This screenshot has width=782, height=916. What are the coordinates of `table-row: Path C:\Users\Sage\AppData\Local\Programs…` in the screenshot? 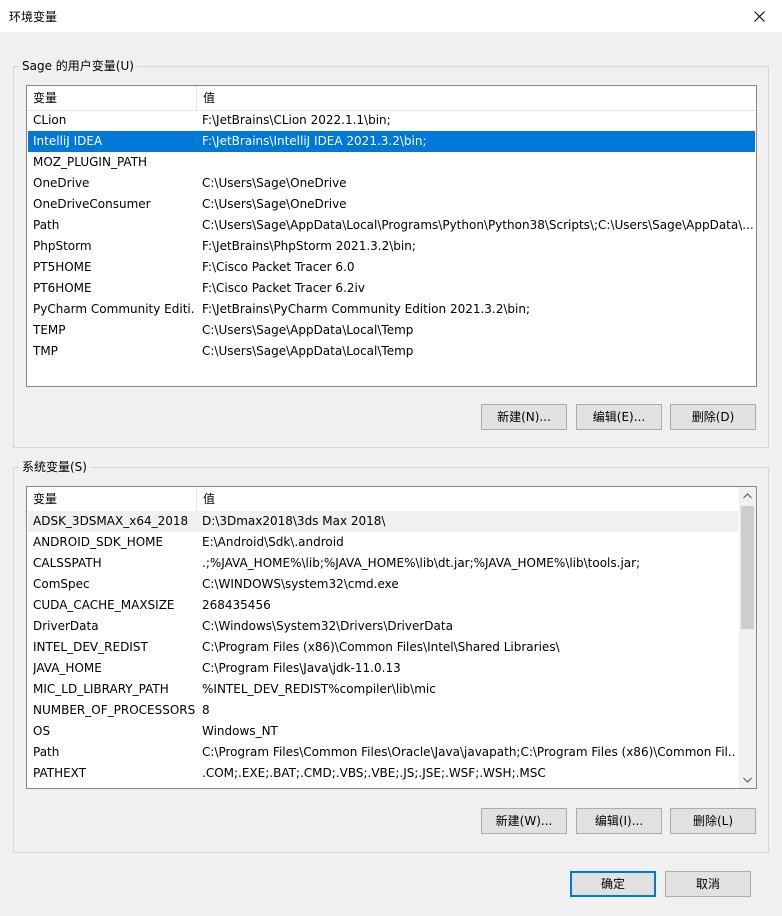 It's located at (391, 225).